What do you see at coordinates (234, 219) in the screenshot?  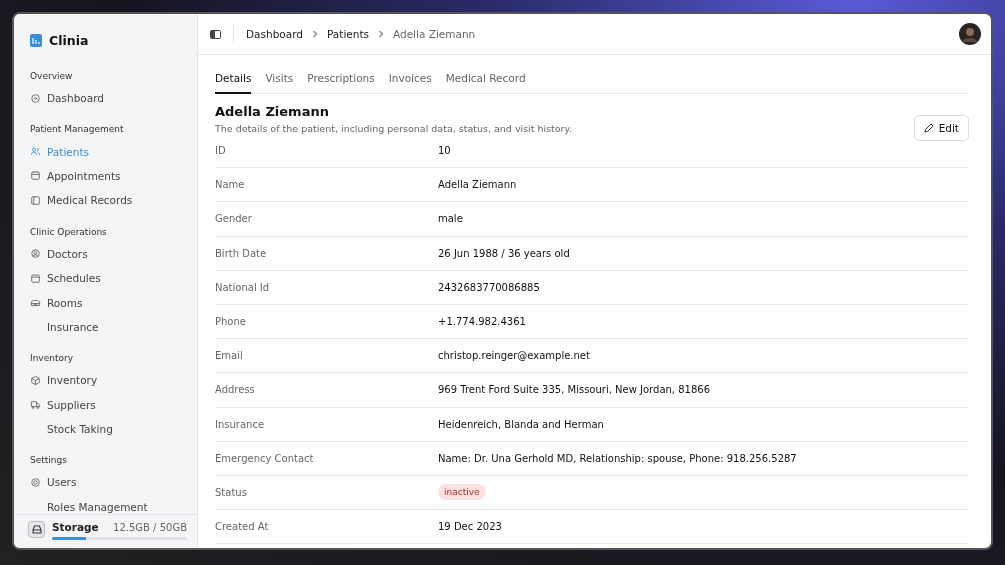 I see `field-label: Gender` at bounding box center [234, 219].